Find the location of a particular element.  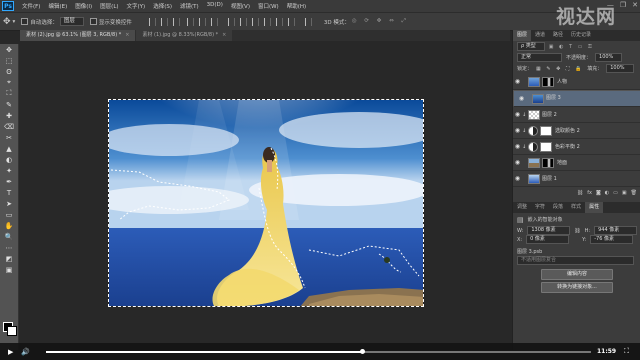

layer-row: ◉ 人物 is located at coordinates (576, 82).